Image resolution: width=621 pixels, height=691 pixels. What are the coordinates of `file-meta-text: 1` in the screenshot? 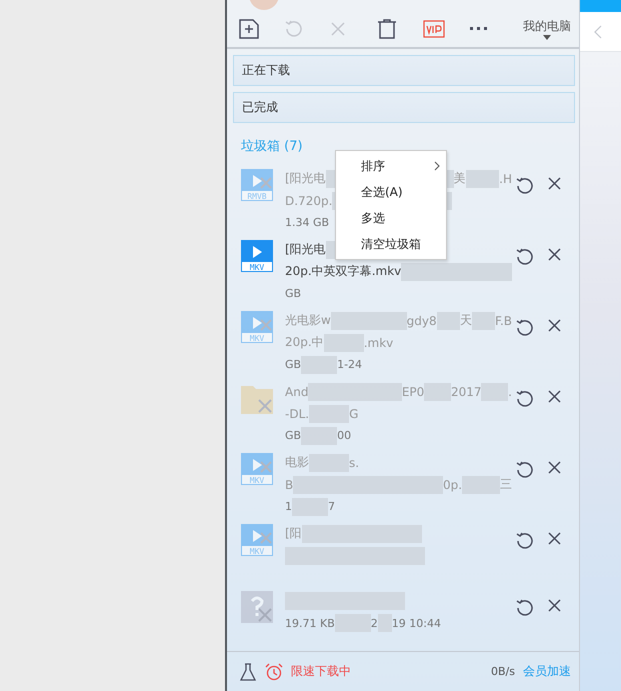 It's located at (288, 507).